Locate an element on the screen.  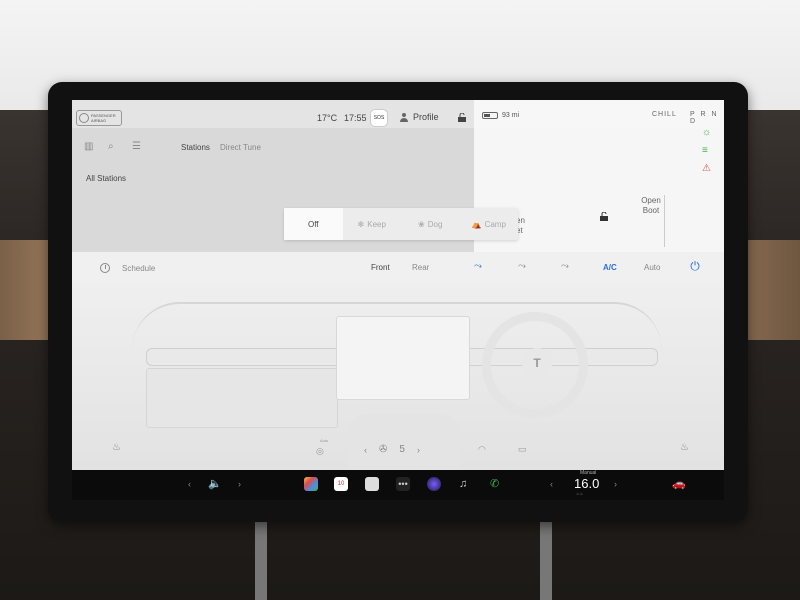
mode-off-label: Off is located at coordinates (313, 224).